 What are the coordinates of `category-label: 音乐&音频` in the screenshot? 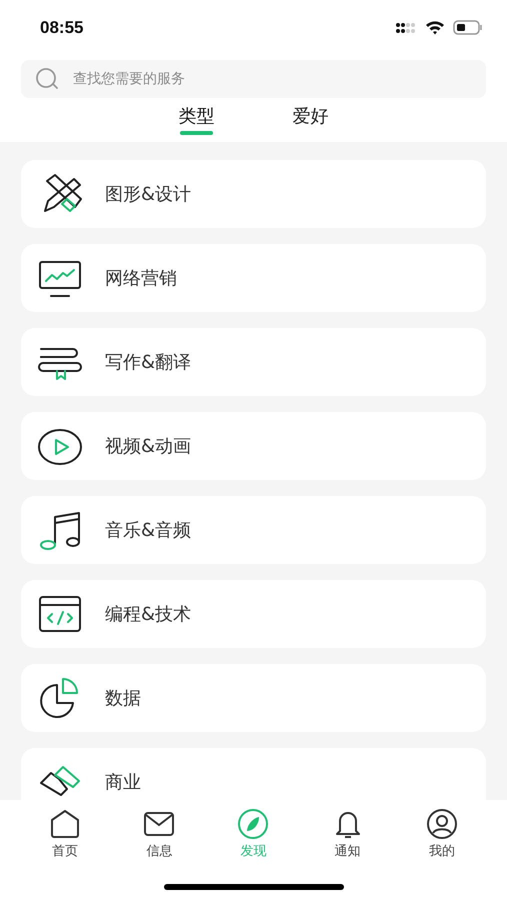 It's located at (148, 530).